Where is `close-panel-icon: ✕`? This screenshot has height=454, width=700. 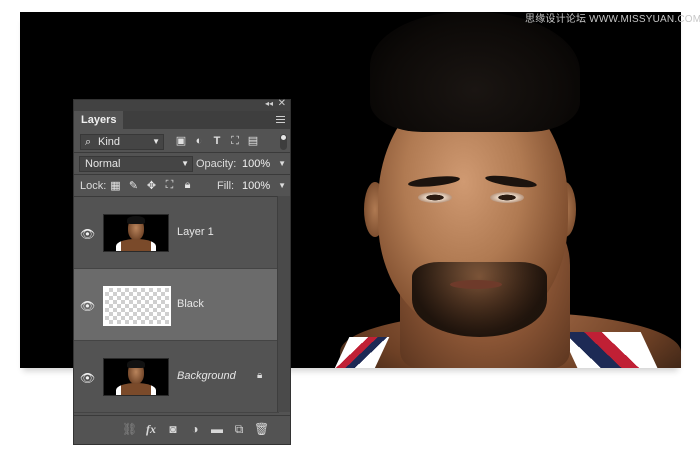 close-panel-icon: ✕ is located at coordinates (282, 103).